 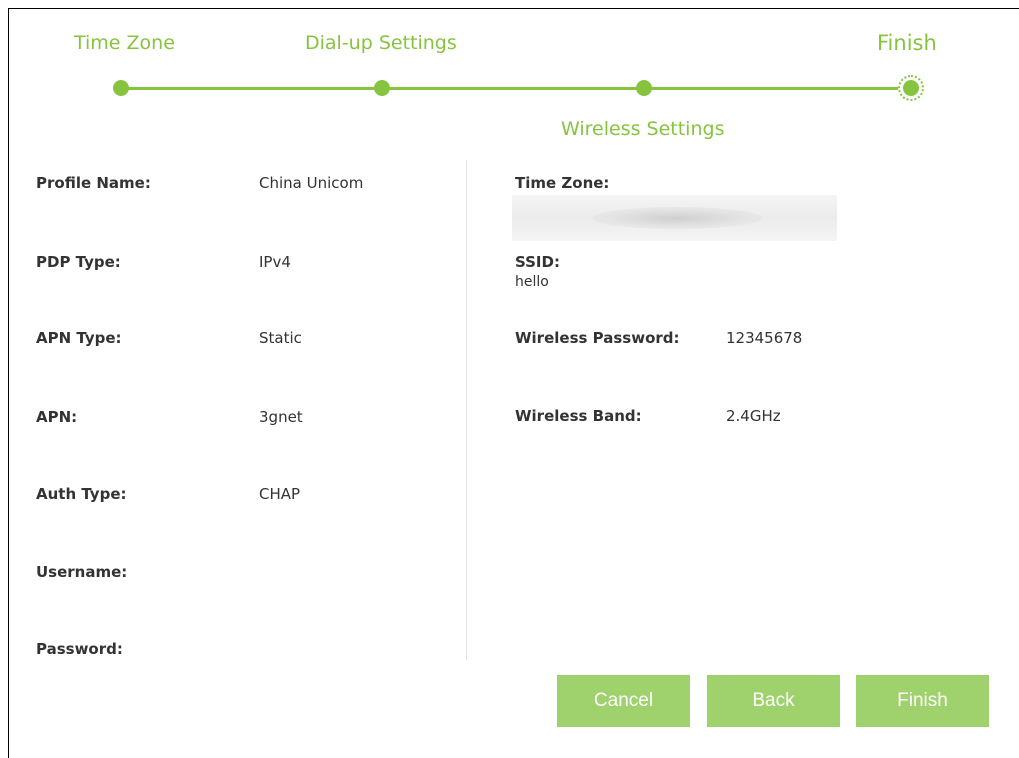 I want to click on apn-type-value: Static, so click(x=280, y=338).